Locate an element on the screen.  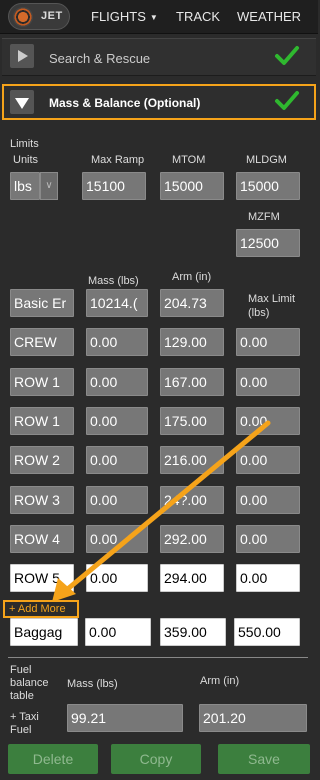
taxi-label-line: + Taxi is located at coordinates (24, 717).